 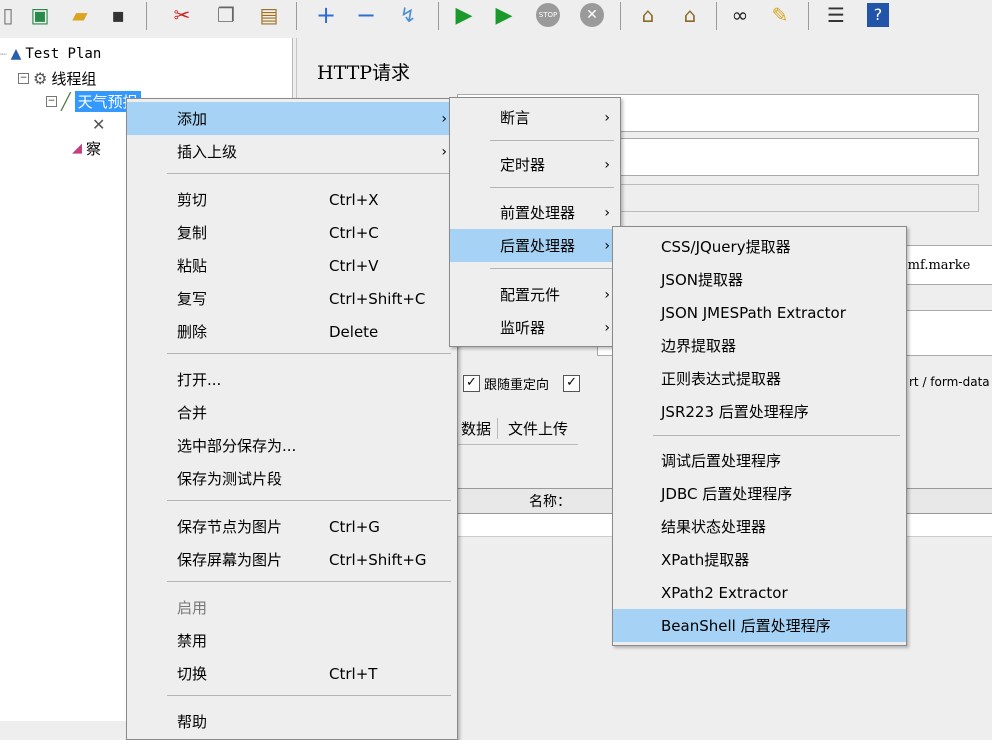 I want to click on submenu-item-xpath2-extractor: XPath2 Extractor, so click(x=759, y=592).